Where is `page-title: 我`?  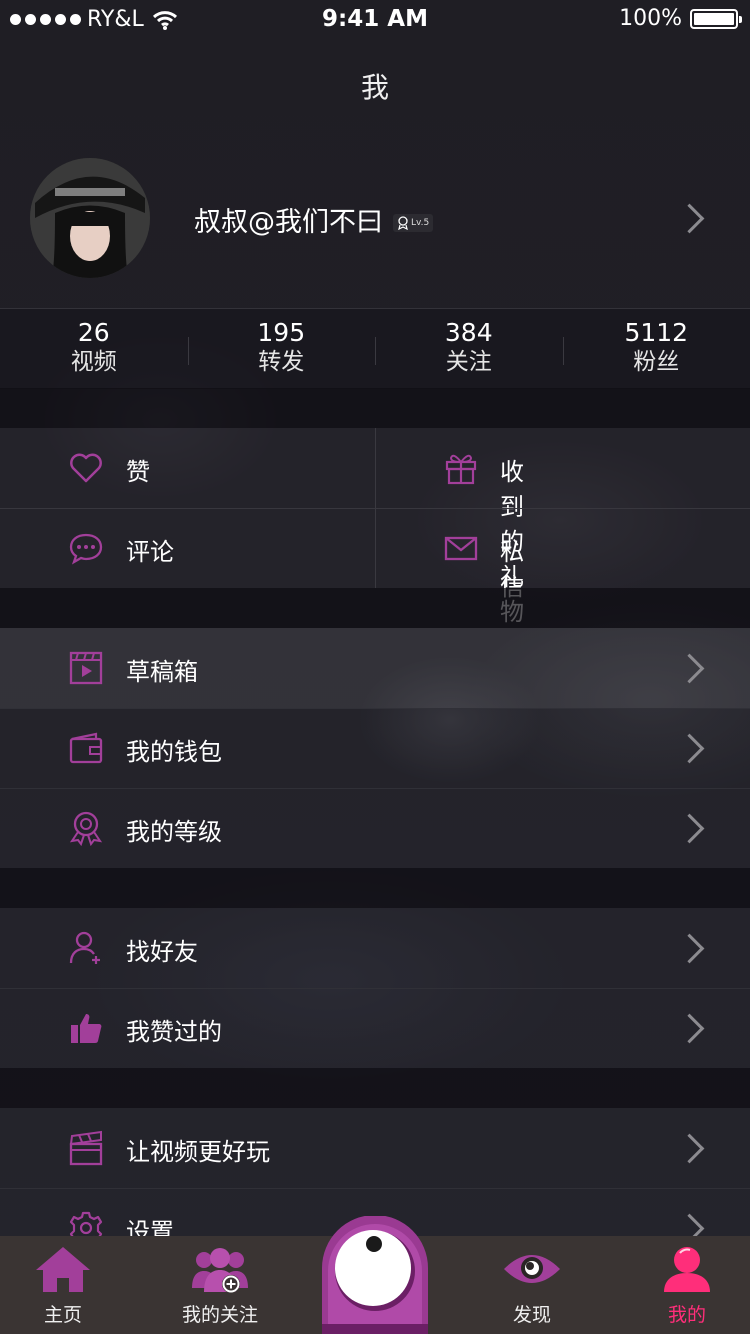 page-title: 我 is located at coordinates (374, 87).